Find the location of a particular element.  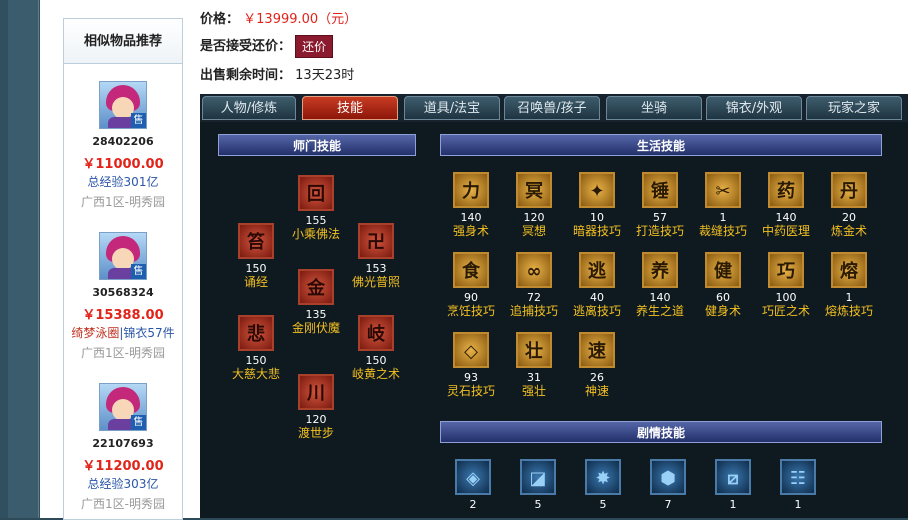

tab-items: 道具/法宝 is located at coordinates (452, 108).